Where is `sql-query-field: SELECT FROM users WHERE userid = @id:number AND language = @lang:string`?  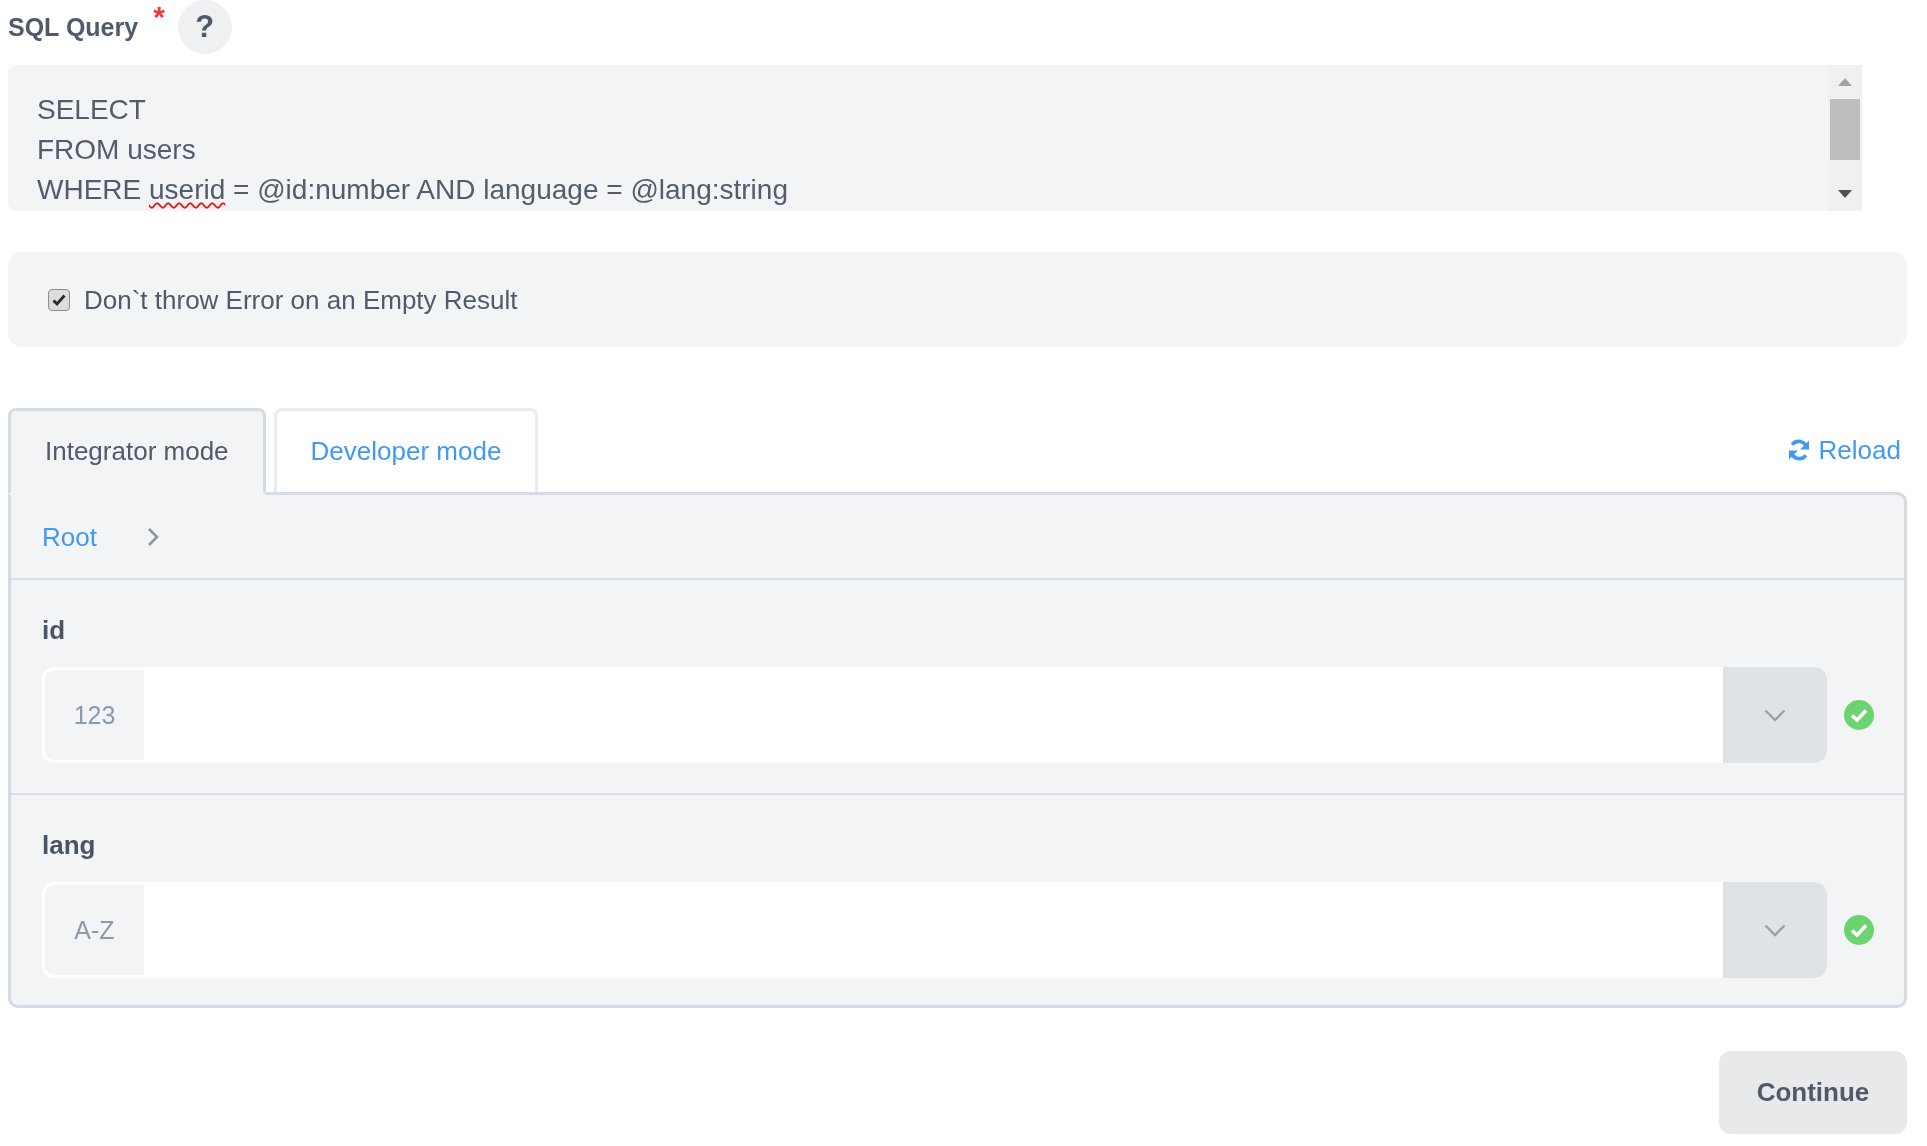 sql-query-field: SELECT FROM users WHERE userid = @id:number AND language = @lang:string is located at coordinates (935, 138).